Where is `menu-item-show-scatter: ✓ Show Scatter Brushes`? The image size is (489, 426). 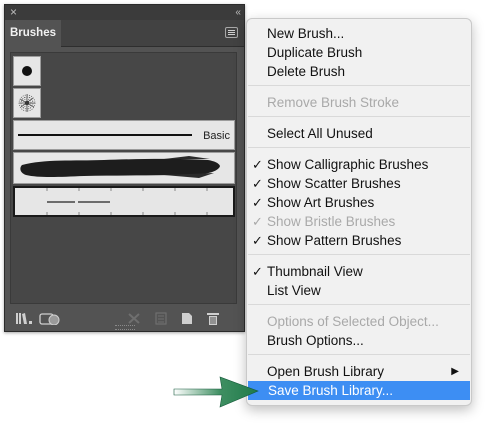 menu-item-show-scatter: ✓ Show Scatter Brushes is located at coordinates (359, 183).